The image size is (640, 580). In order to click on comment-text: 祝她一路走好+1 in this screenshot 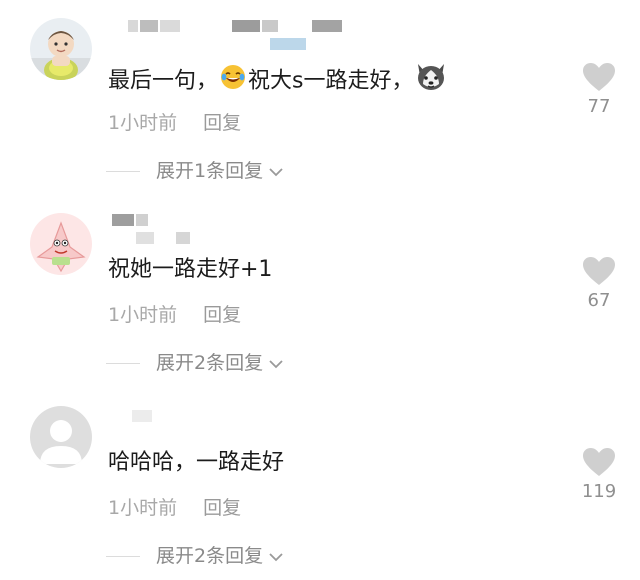, I will do `click(190, 269)`.